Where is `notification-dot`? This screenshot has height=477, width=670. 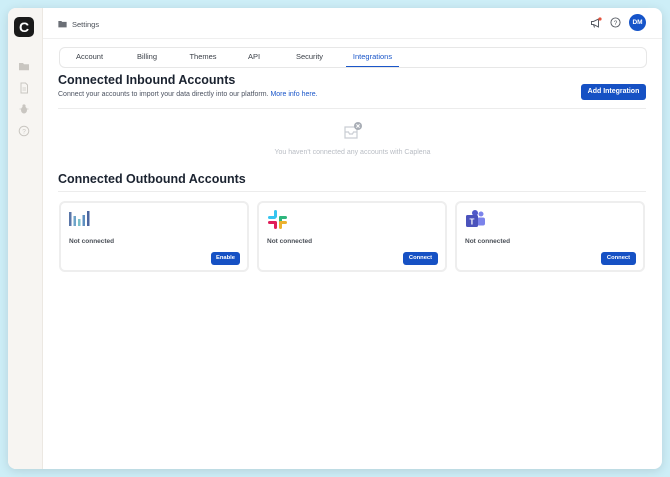
notification-dot is located at coordinates (600, 18).